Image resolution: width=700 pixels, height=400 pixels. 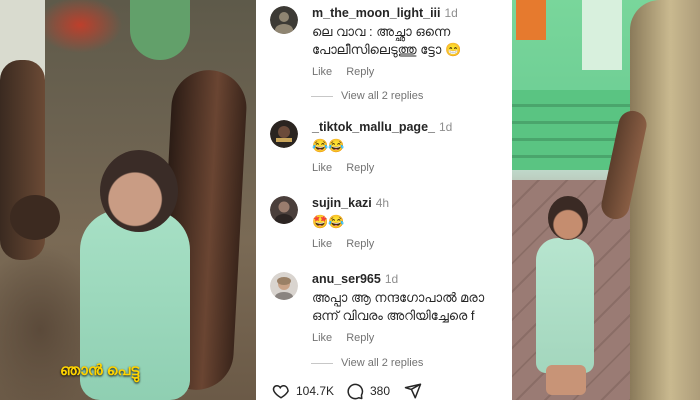 What do you see at coordinates (665, 200) in the screenshot?
I see `police-officer` at bounding box center [665, 200].